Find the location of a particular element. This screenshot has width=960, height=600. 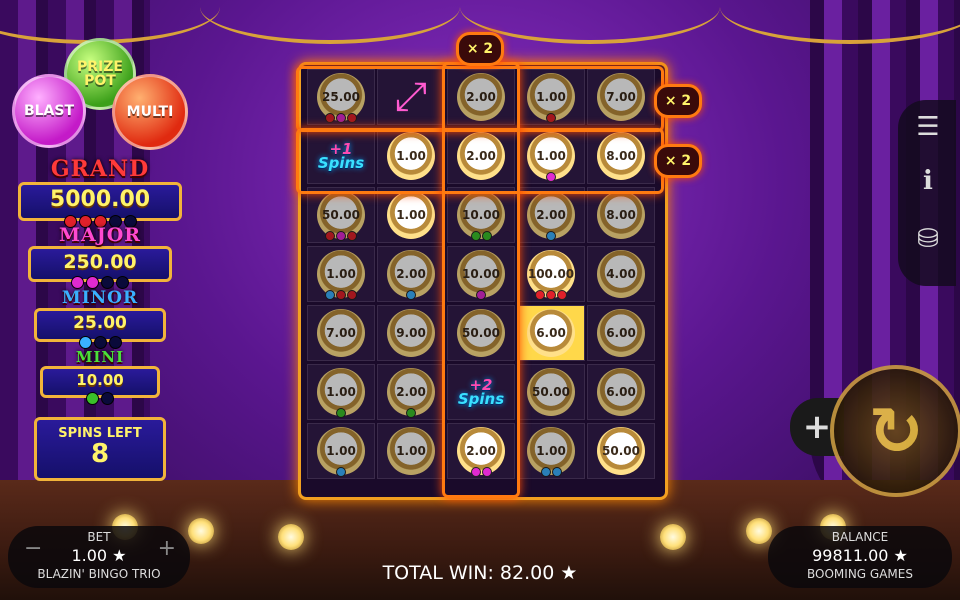

spins-left-value: 8 is located at coordinates (100, 454).